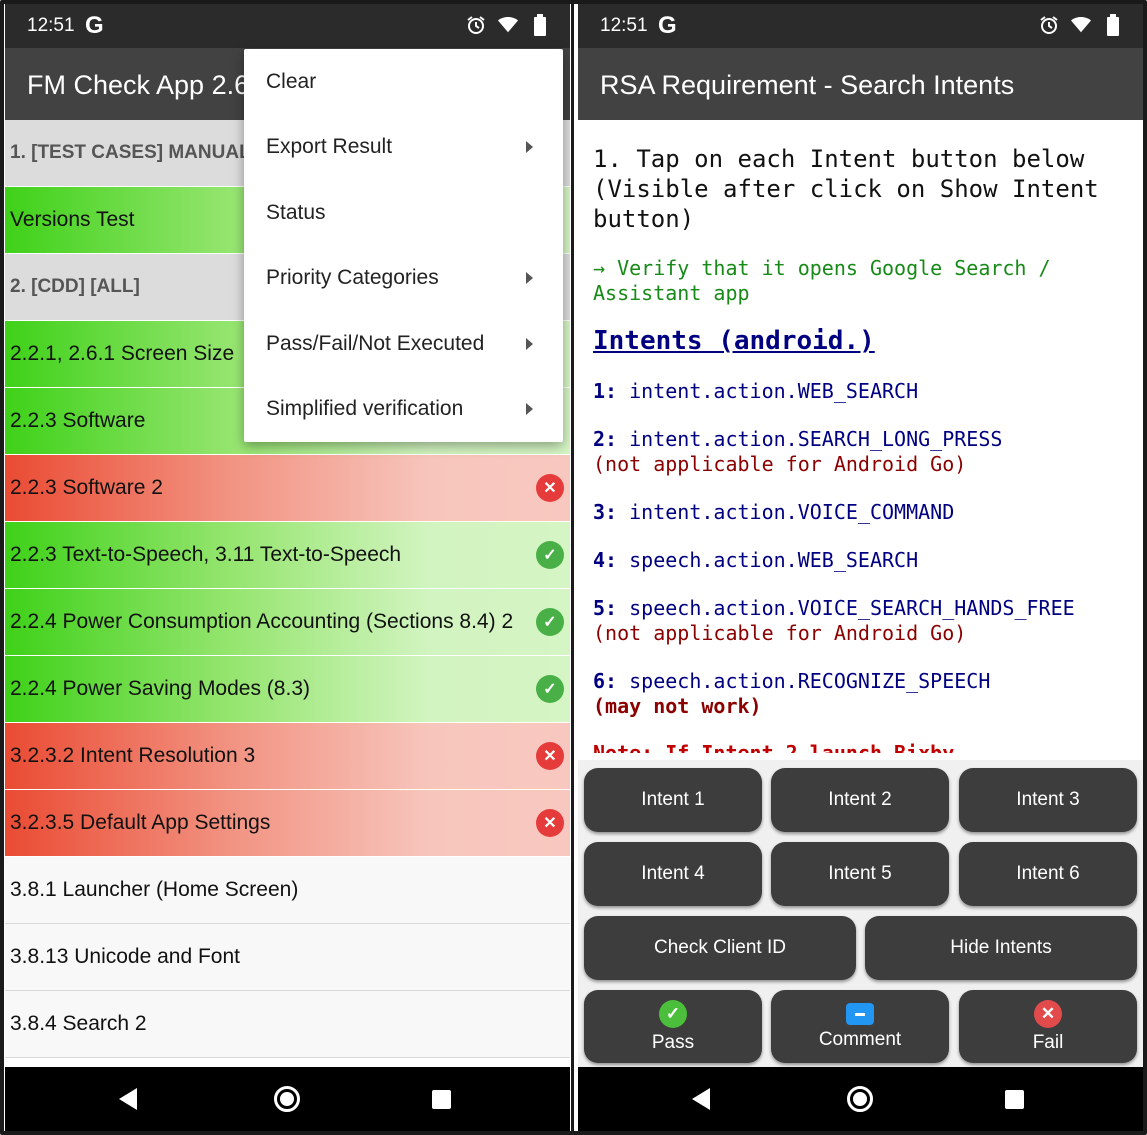  I want to click on list-item: 2.2.4 Power Saving Modes (8.3) ✓, so click(287, 689).